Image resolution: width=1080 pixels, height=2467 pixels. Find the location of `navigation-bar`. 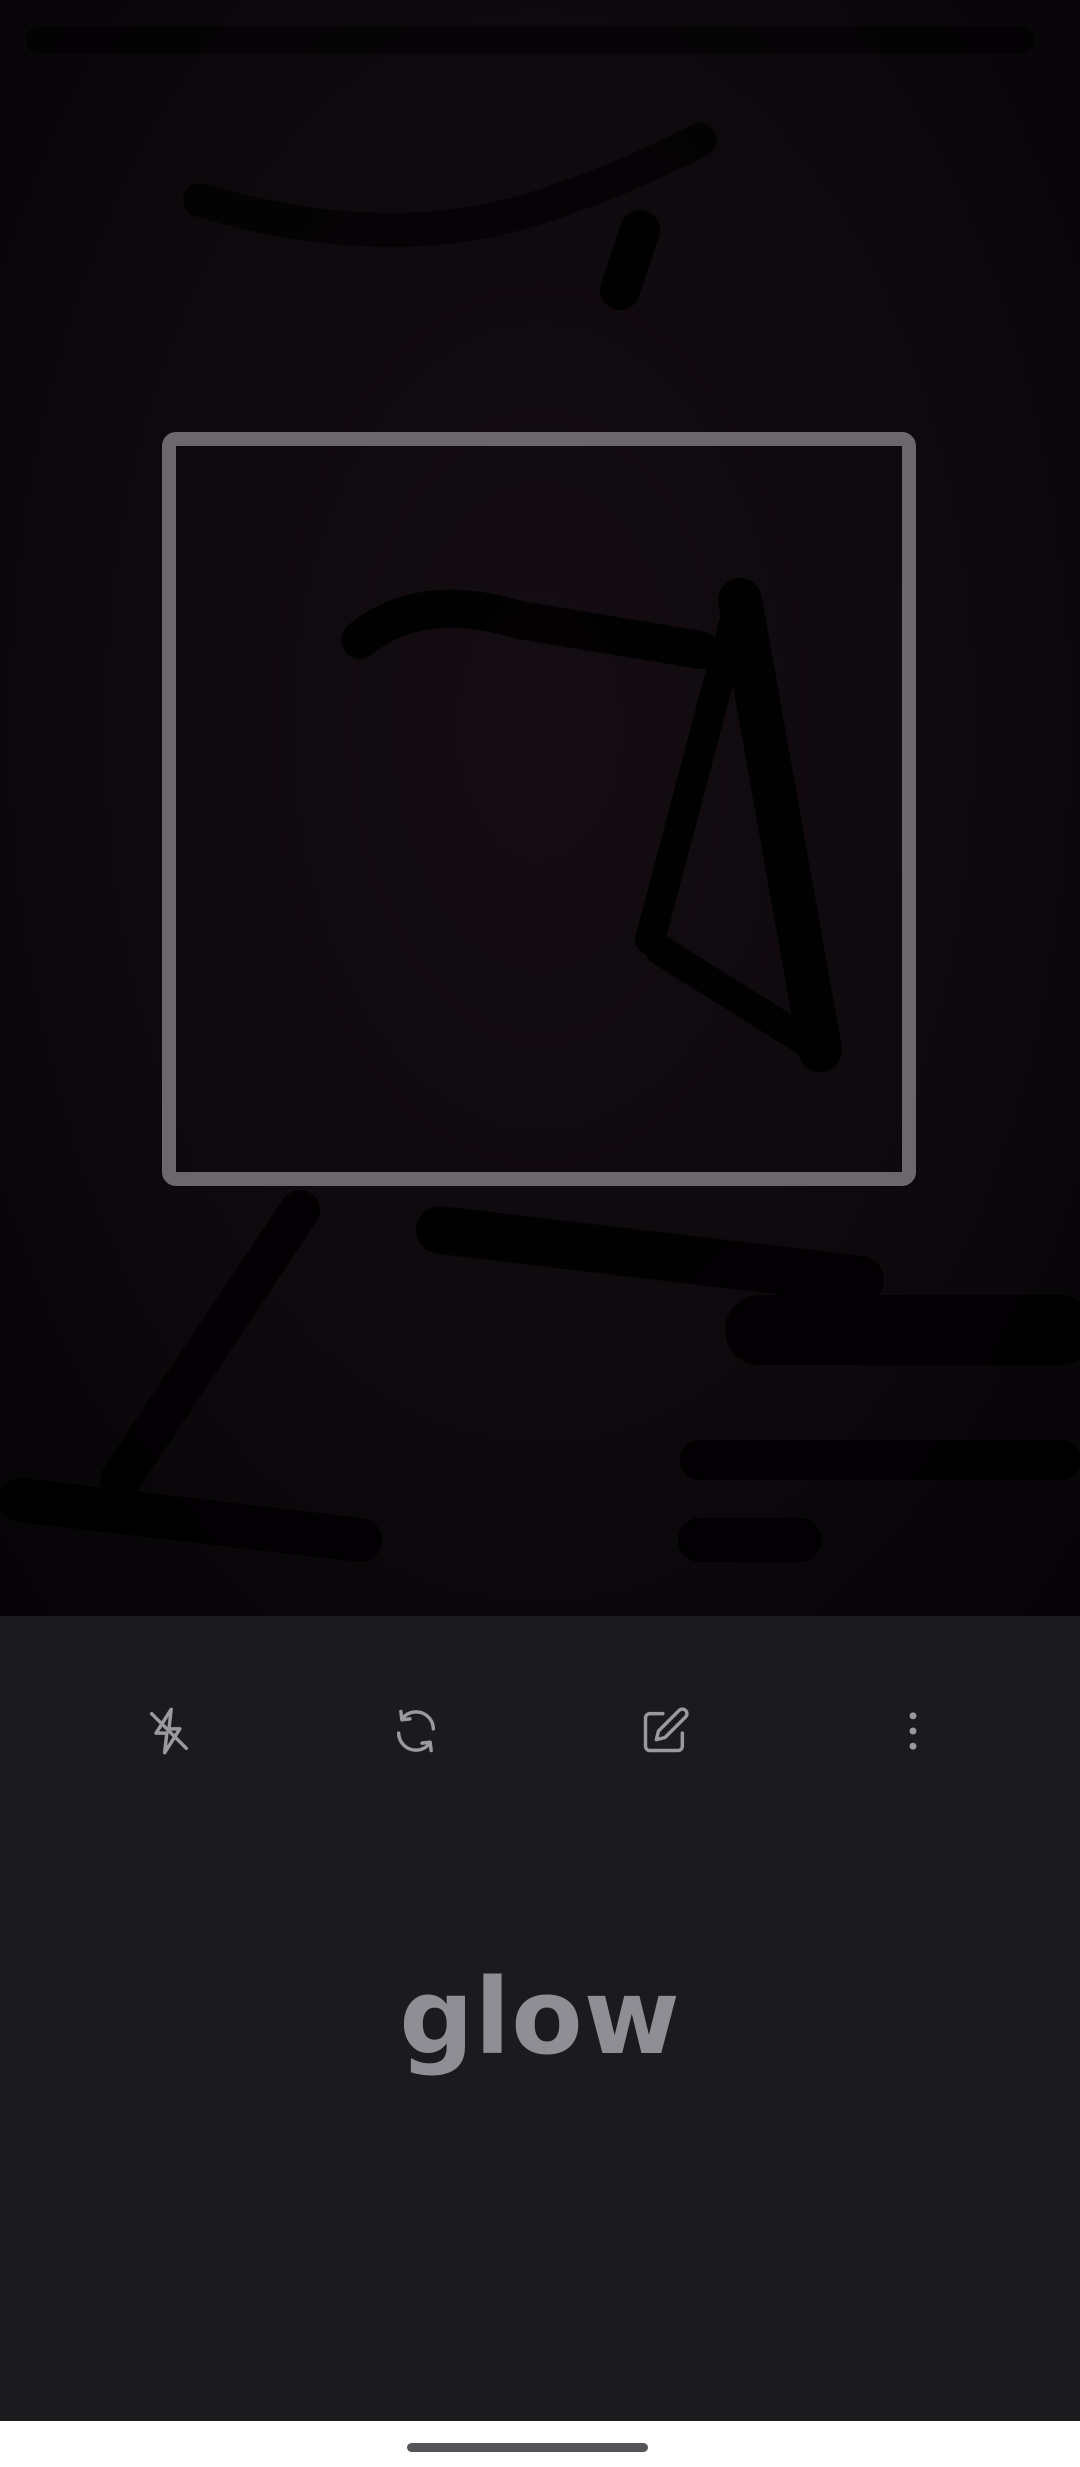

navigation-bar is located at coordinates (540, 2444).